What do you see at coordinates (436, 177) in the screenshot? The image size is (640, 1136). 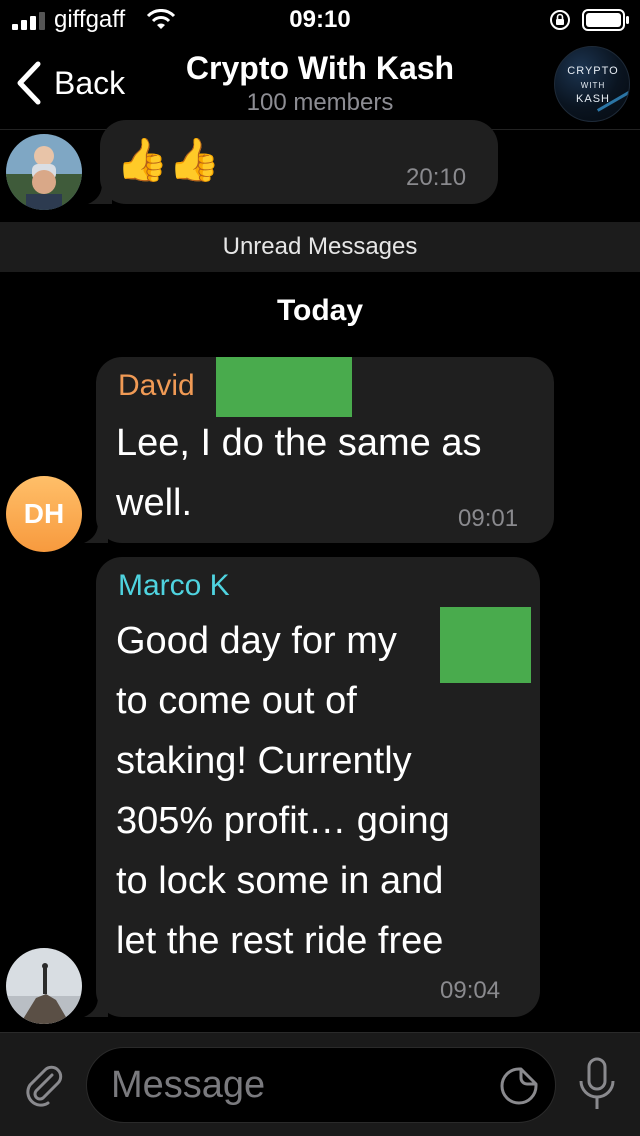 I see `message-time: 20:10` at bounding box center [436, 177].